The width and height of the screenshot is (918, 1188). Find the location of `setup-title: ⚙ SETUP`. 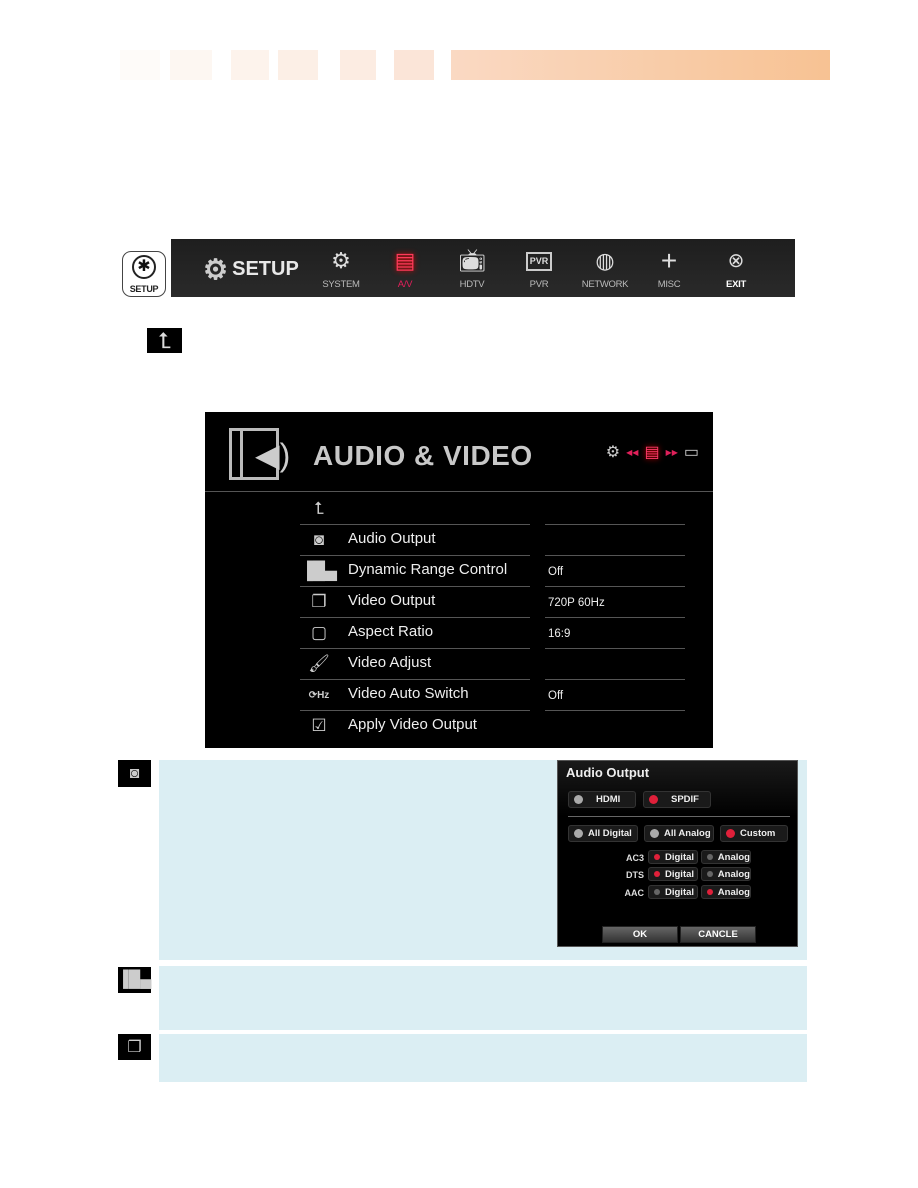

setup-title: ⚙ SETUP is located at coordinates (251, 269).